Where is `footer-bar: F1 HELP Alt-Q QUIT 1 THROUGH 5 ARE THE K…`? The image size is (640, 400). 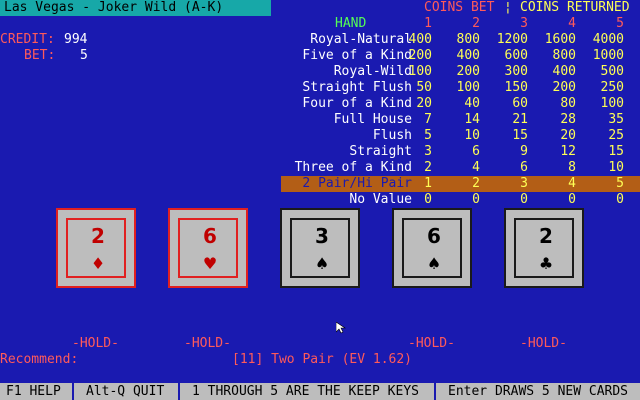 footer-bar: F1 HELP Alt-Q QUIT 1 THROUGH 5 ARE THE K… is located at coordinates (320, 391).